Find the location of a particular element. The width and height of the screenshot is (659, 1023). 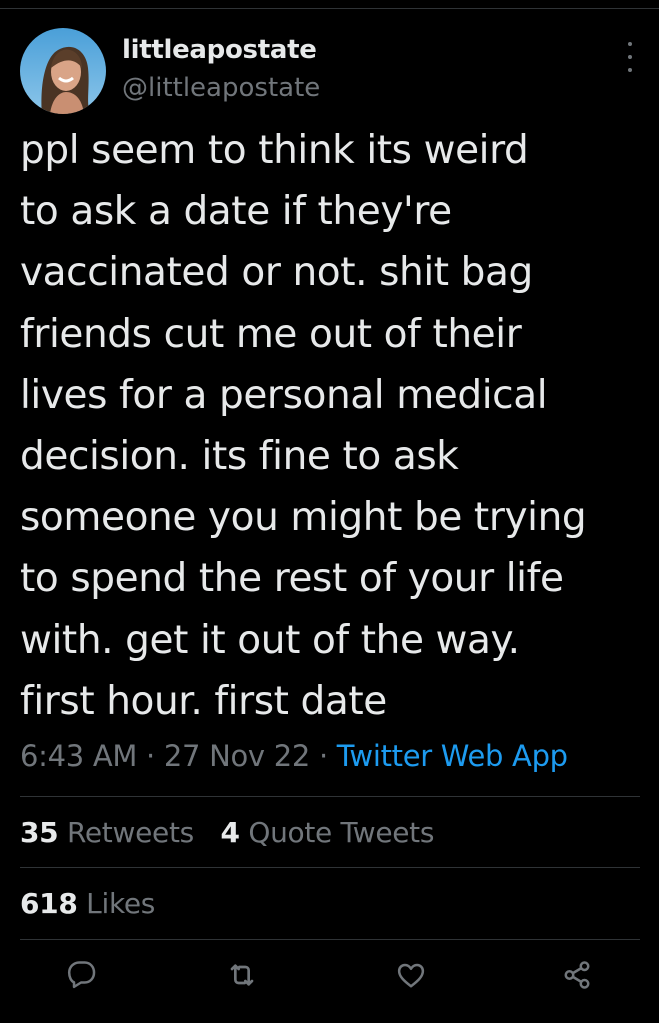

likes-stat: 618 Likes is located at coordinates (87, 904).